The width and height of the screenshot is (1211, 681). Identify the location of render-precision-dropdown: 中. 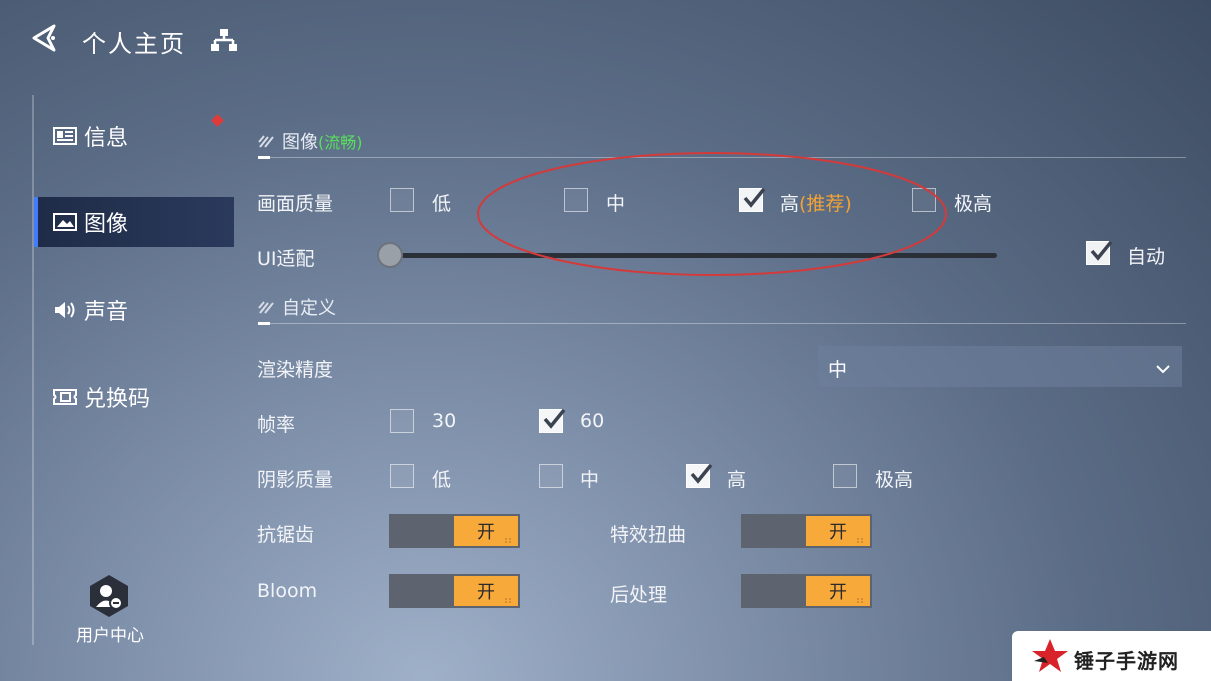
(1000, 366).